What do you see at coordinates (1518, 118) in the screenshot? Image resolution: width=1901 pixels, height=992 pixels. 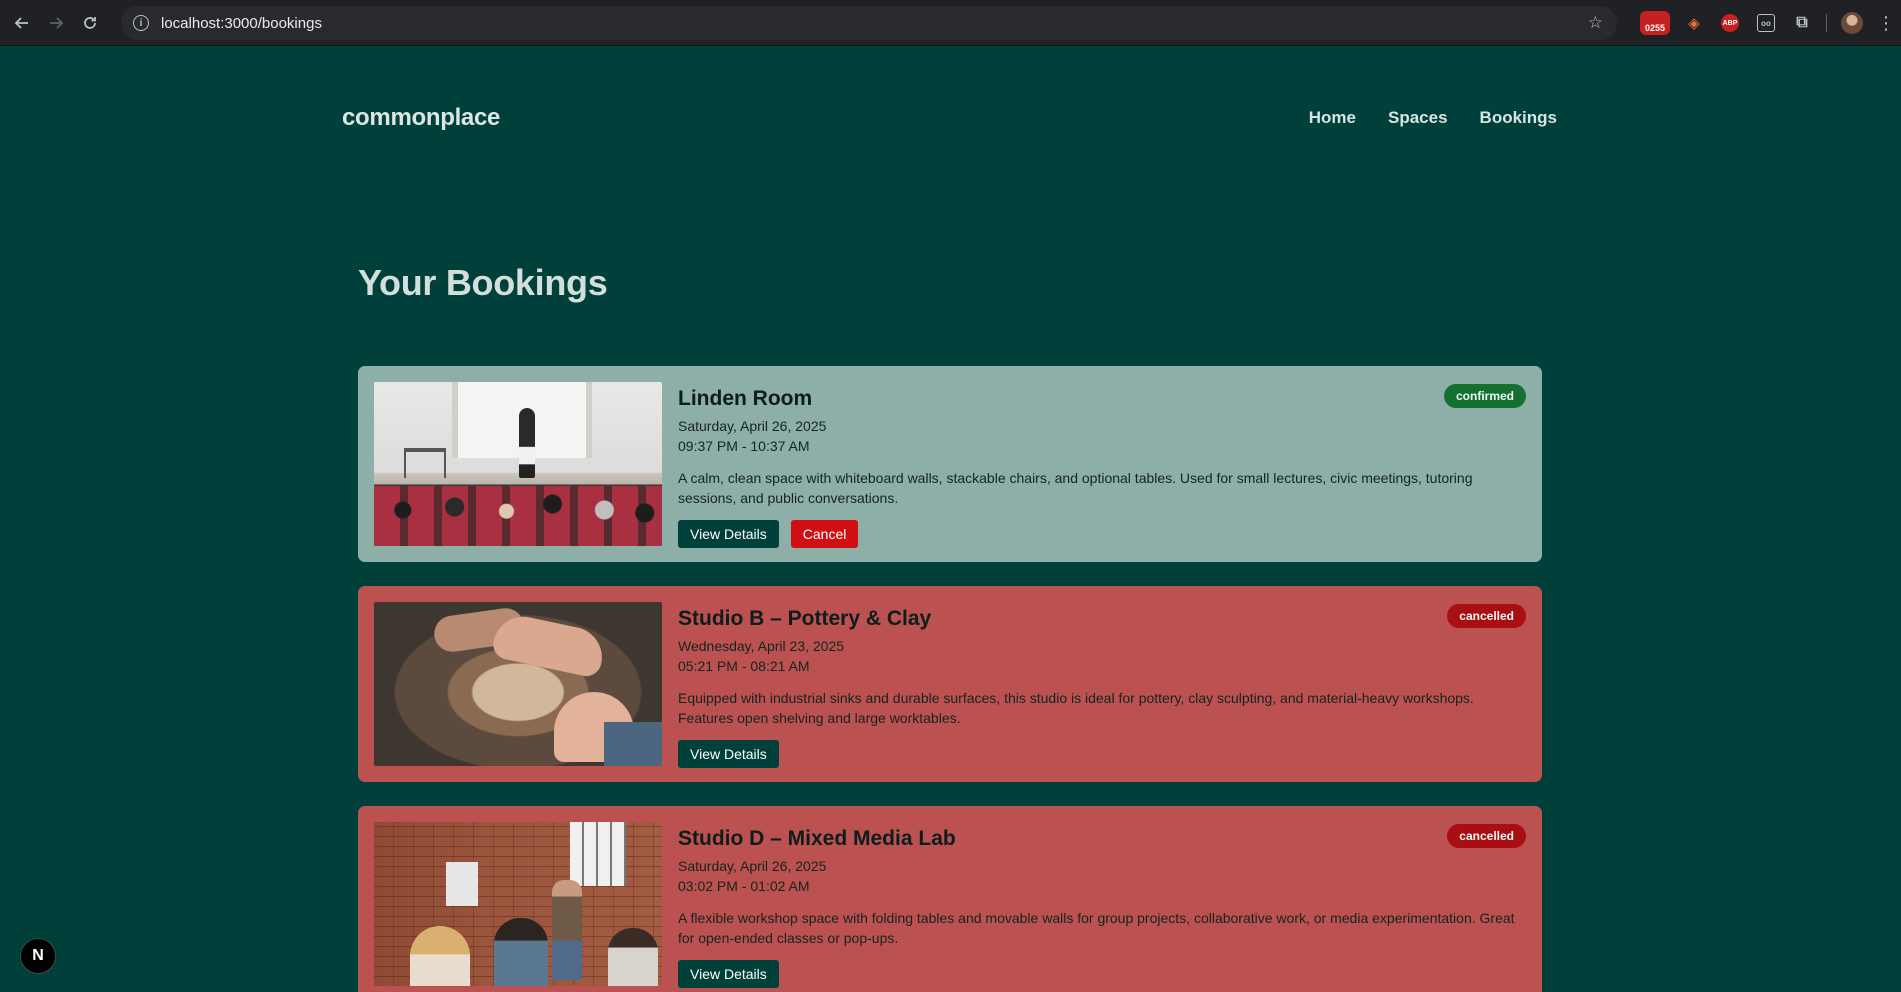 I see `nav-bookings: Bookings` at bounding box center [1518, 118].